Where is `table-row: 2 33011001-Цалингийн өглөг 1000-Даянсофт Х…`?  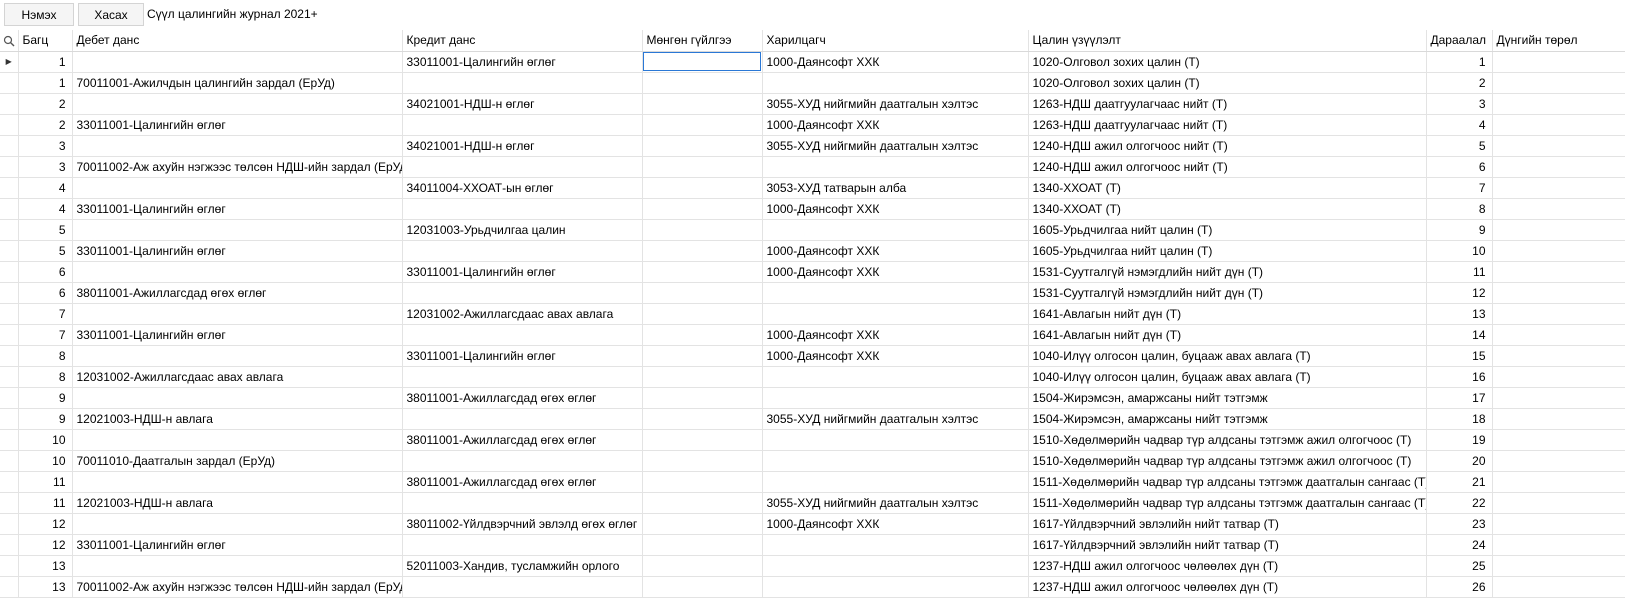 table-row: 2 33011001-Цалингийн өглөг 1000-Даянсофт Х… is located at coordinates (812, 125).